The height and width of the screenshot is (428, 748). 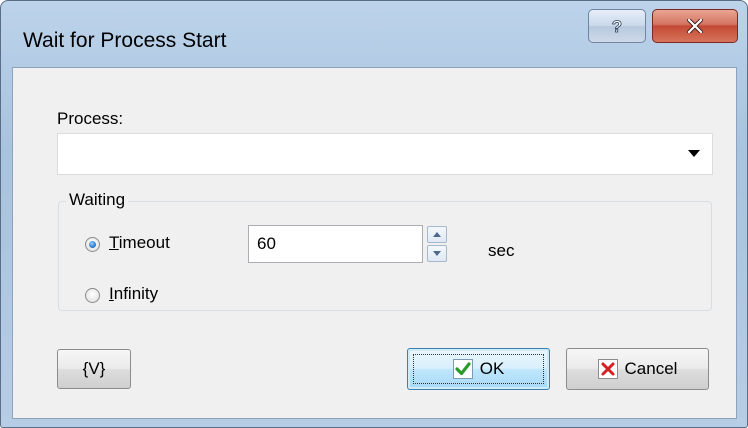 I want to click on waiting-group-label: Waiting, so click(x=97, y=200).